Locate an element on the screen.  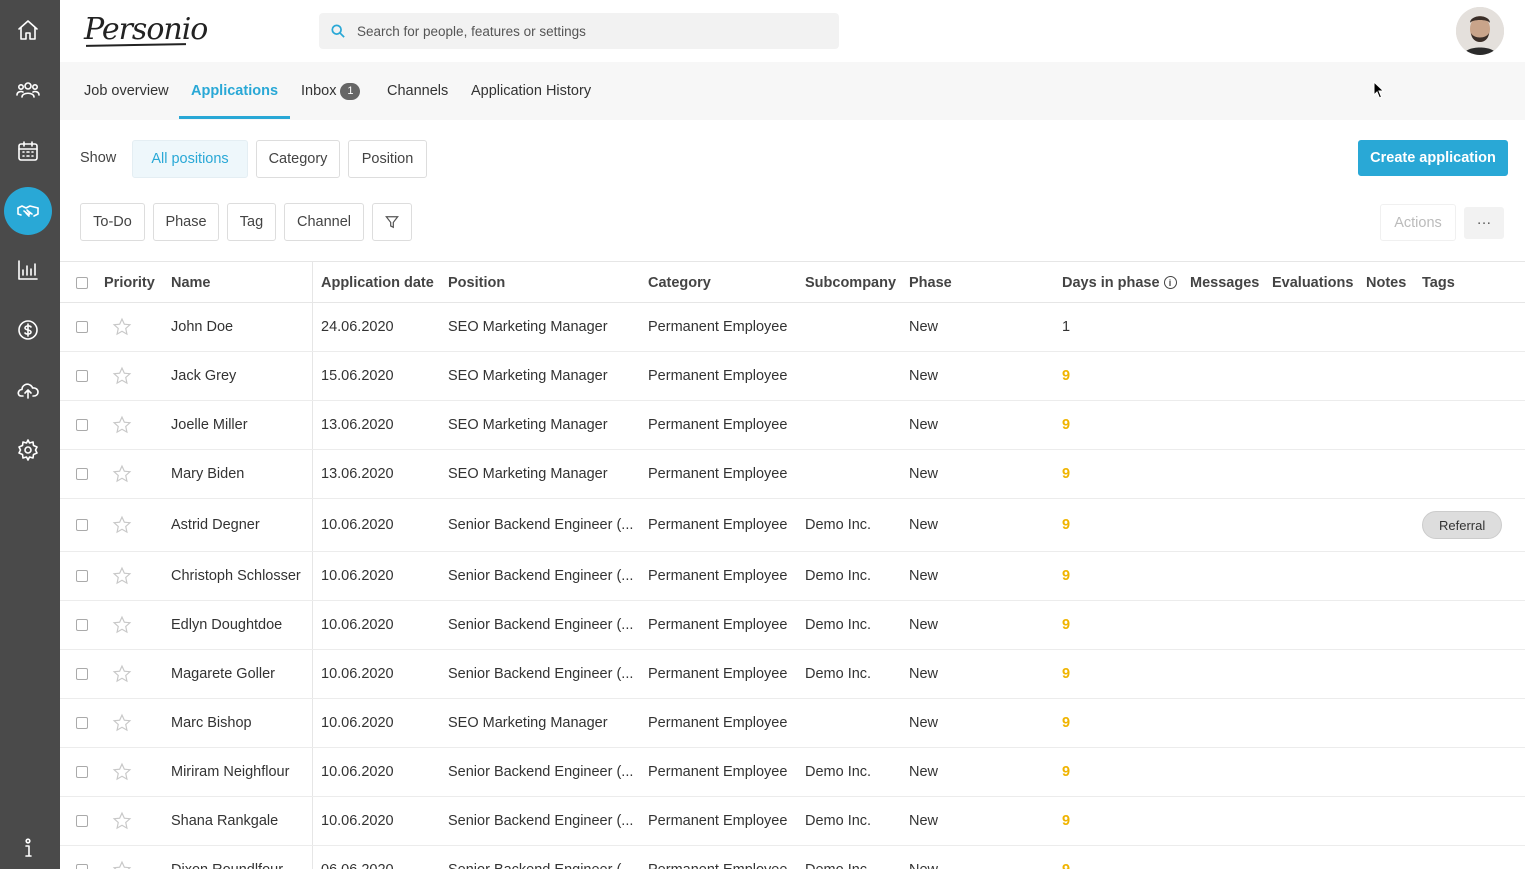
applicant-name: Christoph Schlosser is located at coordinates (236, 576).